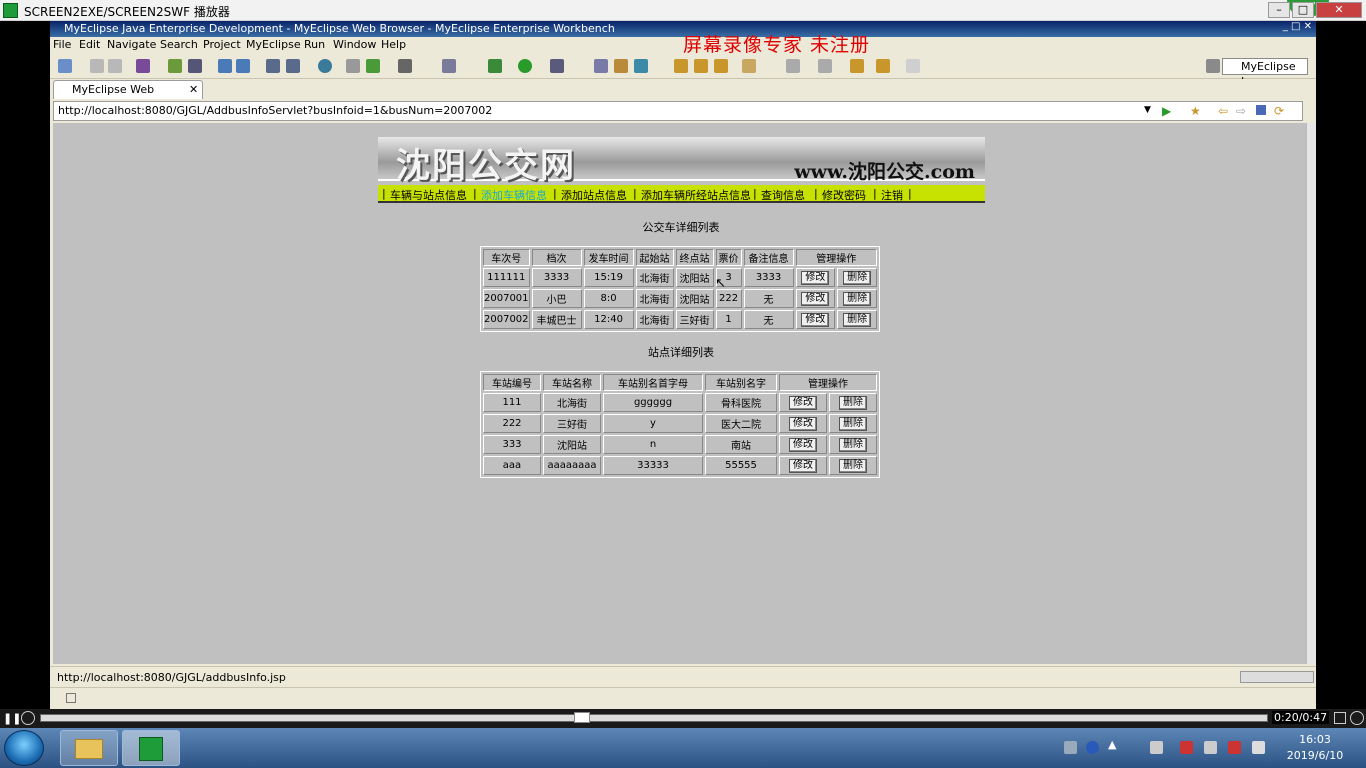 This screenshot has height=768, width=1366. I want to click on wizard2-icon, so click(243, 66).